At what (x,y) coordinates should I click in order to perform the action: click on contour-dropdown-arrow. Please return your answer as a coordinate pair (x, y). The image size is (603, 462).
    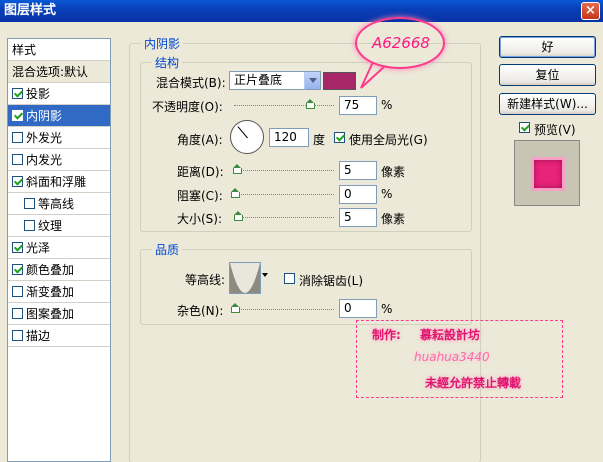
    Looking at the image, I should click on (265, 276).